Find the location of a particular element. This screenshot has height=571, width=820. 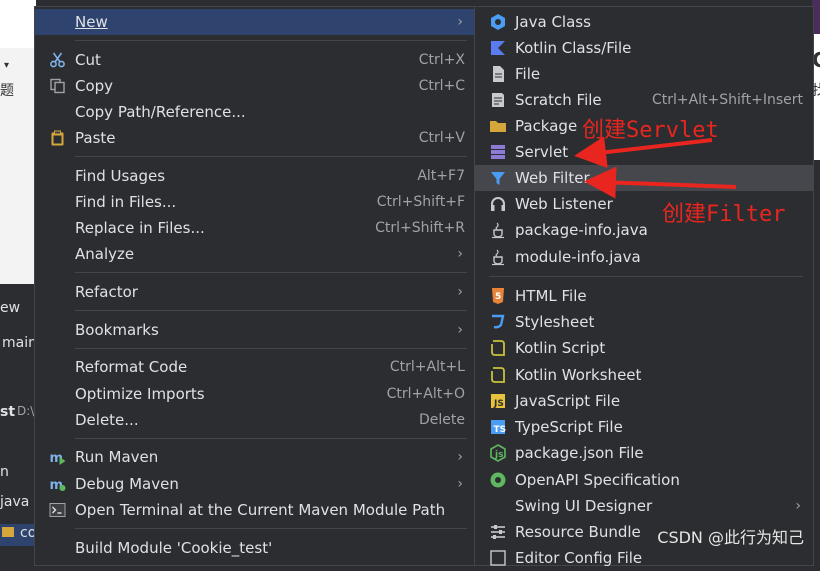

svg-text: TS is located at coordinates (500, 430).